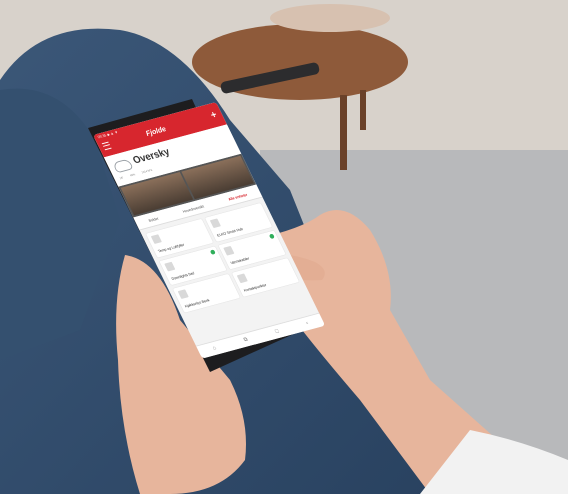  I want to click on outlet-icon, so click(242, 278).